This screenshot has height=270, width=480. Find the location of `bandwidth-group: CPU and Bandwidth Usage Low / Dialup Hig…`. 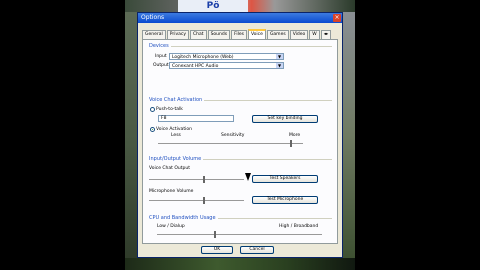

bandwidth-group: CPU and Bandwidth Usage Low / Dialup Hig… is located at coordinates (240, 227).